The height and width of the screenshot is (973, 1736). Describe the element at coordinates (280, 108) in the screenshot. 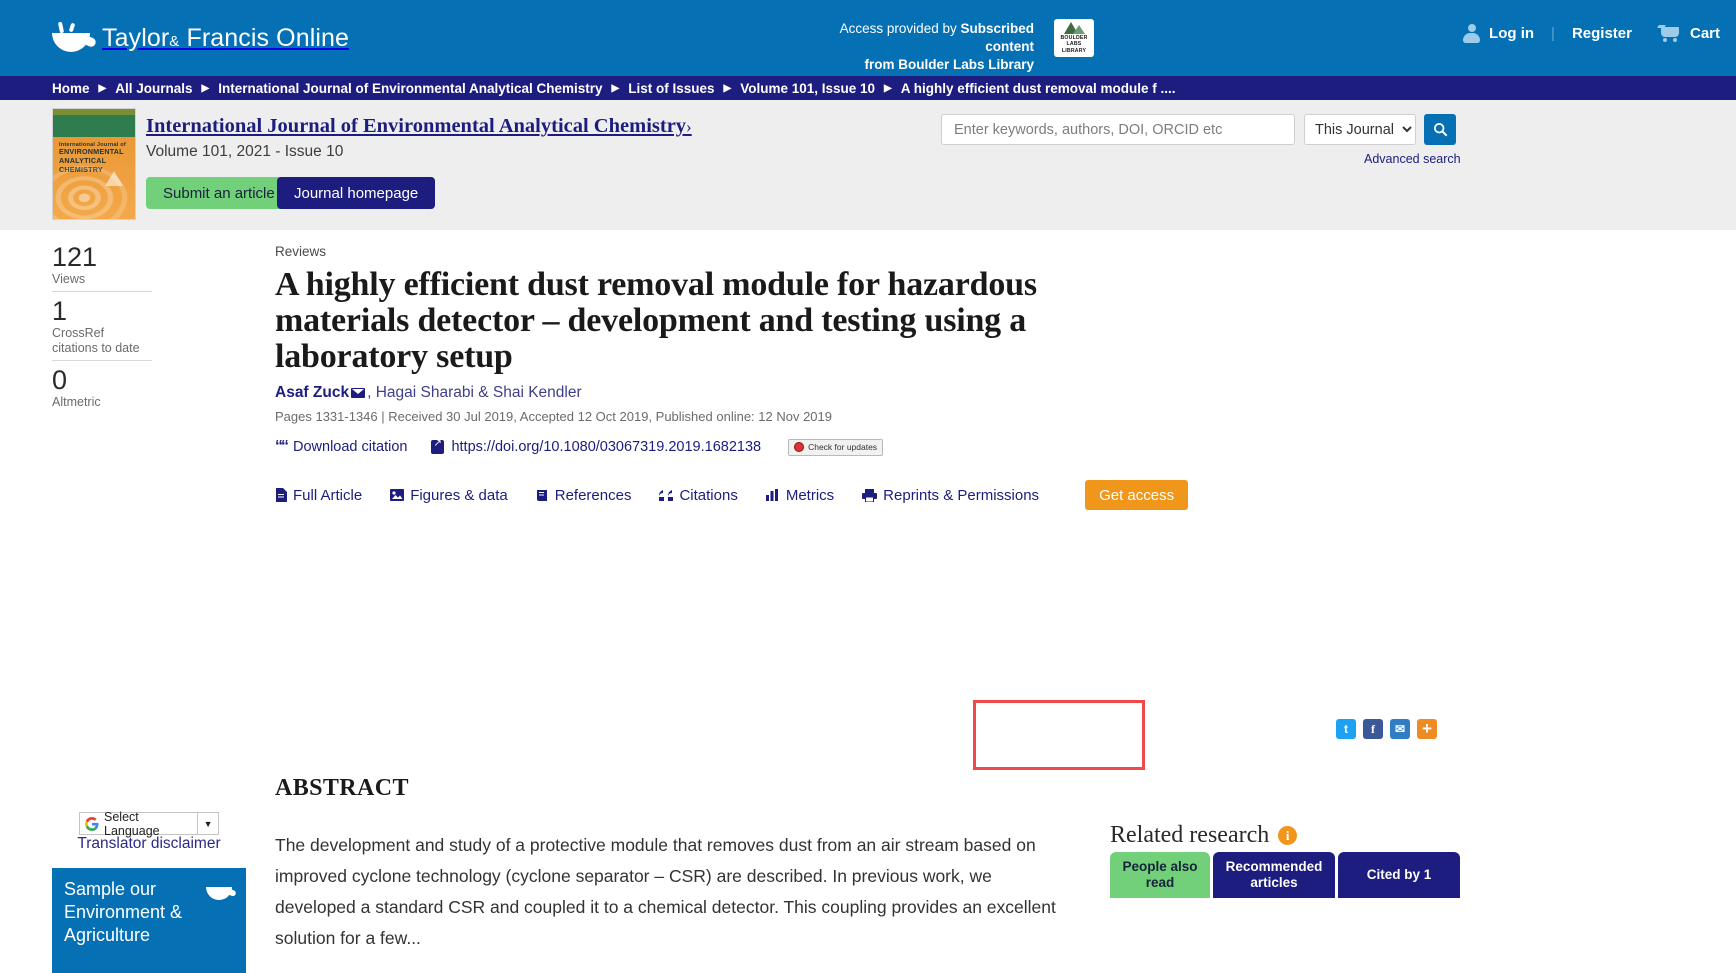

I see `journal-header-notch` at that location.